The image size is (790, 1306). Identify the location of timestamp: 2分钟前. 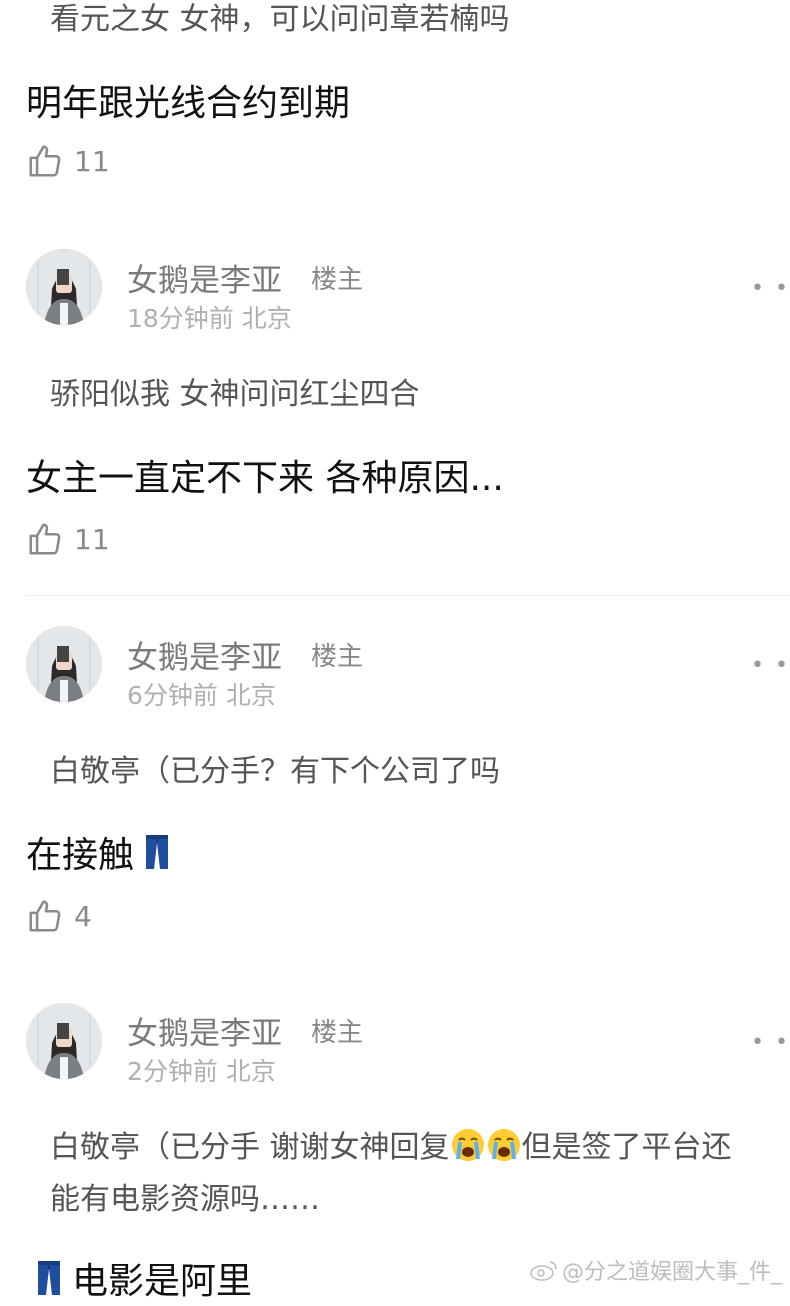
(172, 1071).